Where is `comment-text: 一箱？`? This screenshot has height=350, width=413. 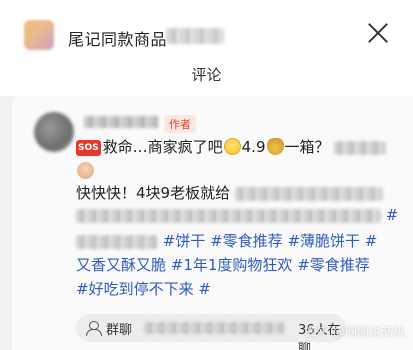 comment-text: 一箱？ is located at coordinates (307, 147).